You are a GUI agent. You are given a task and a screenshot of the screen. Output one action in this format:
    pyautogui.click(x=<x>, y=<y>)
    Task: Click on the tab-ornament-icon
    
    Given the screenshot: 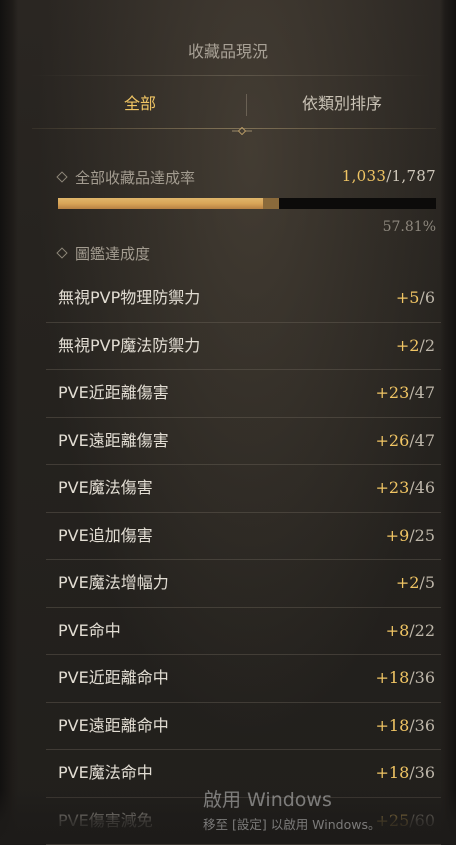 What is the action you would take?
    pyautogui.click(x=242, y=131)
    